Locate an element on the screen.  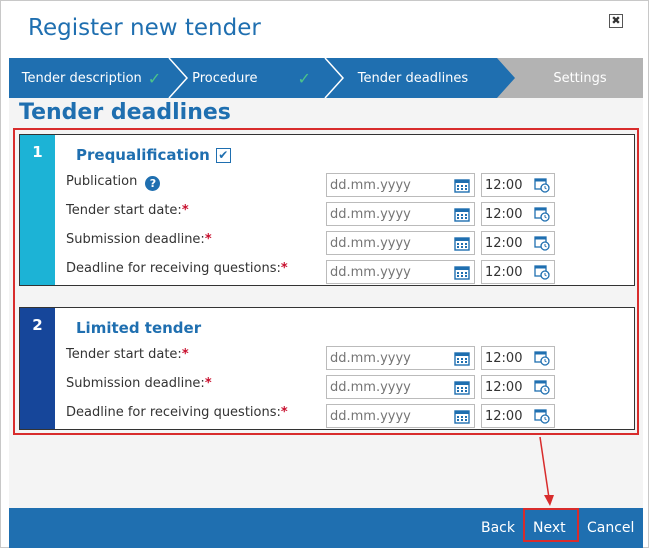
step-separators is located at coordinates (341, 78).